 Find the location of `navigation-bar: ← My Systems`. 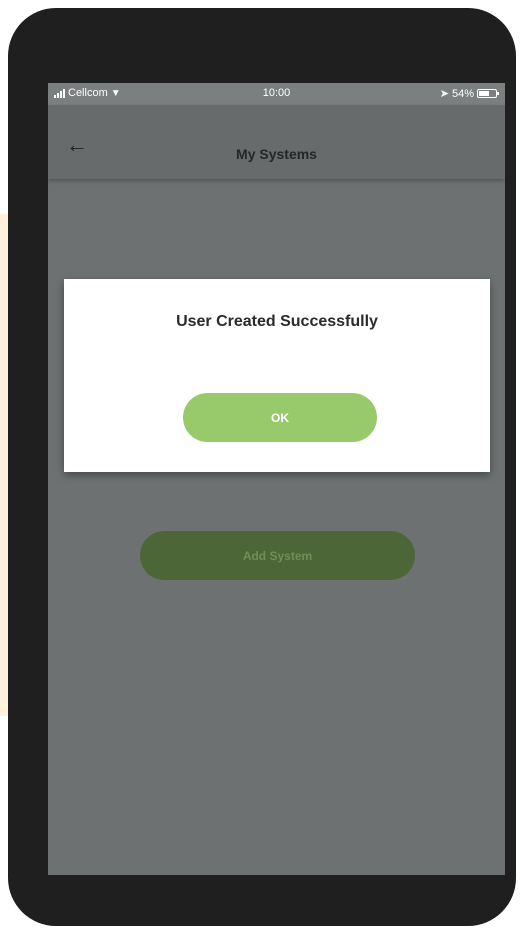

navigation-bar: ← My Systems is located at coordinates (276, 142).